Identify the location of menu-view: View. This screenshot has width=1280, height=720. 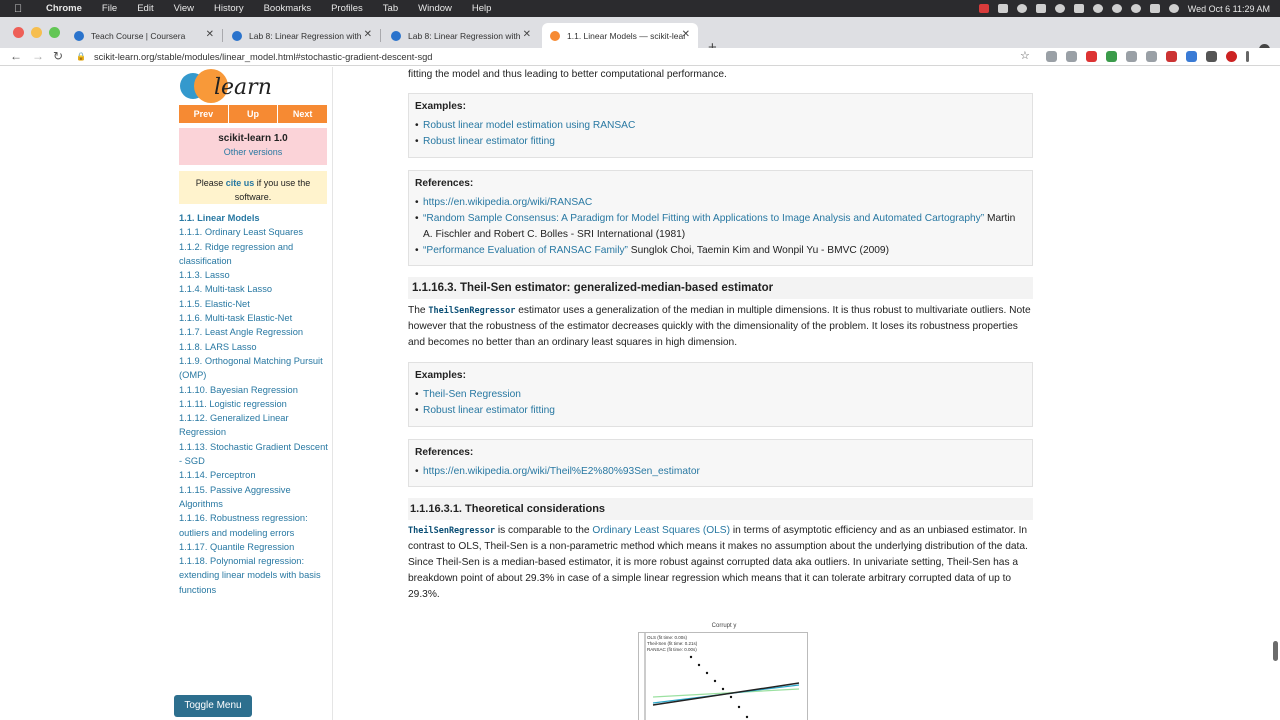
(184, 8).